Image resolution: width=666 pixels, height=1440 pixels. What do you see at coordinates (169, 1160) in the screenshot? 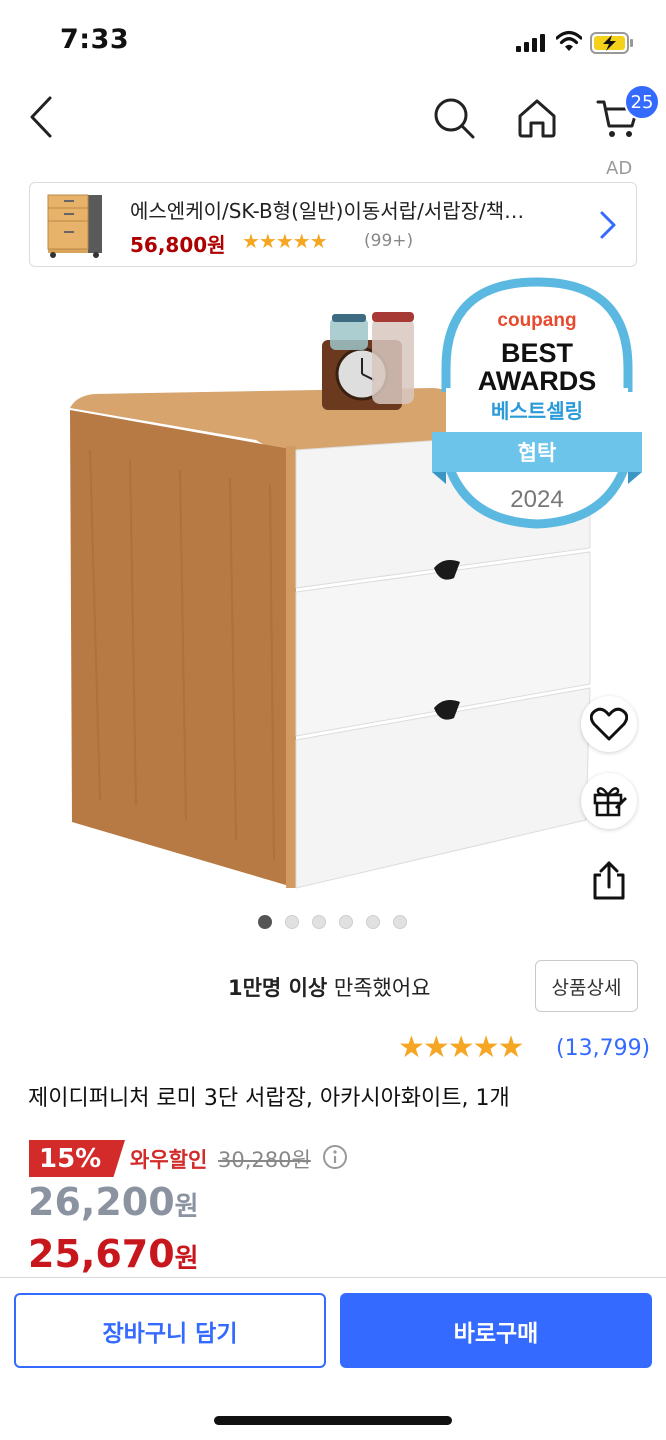
I see `wow-discount-label: 와우할인` at bounding box center [169, 1160].